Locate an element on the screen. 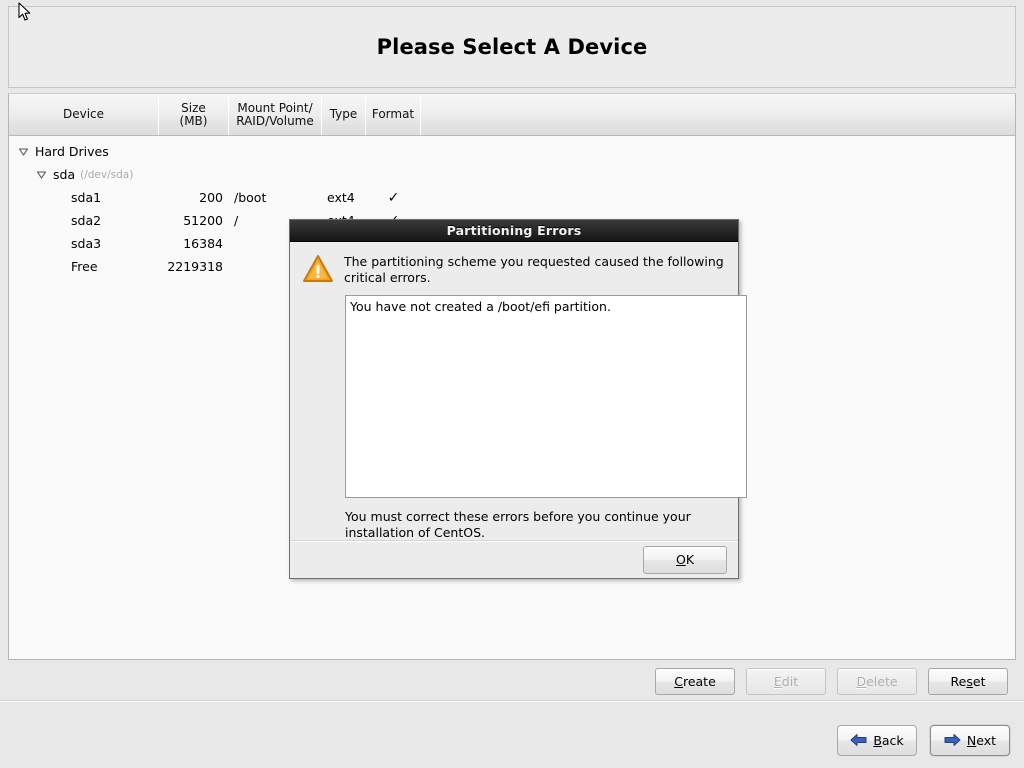  page-title: Please Select A Device is located at coordinates (512, 47).